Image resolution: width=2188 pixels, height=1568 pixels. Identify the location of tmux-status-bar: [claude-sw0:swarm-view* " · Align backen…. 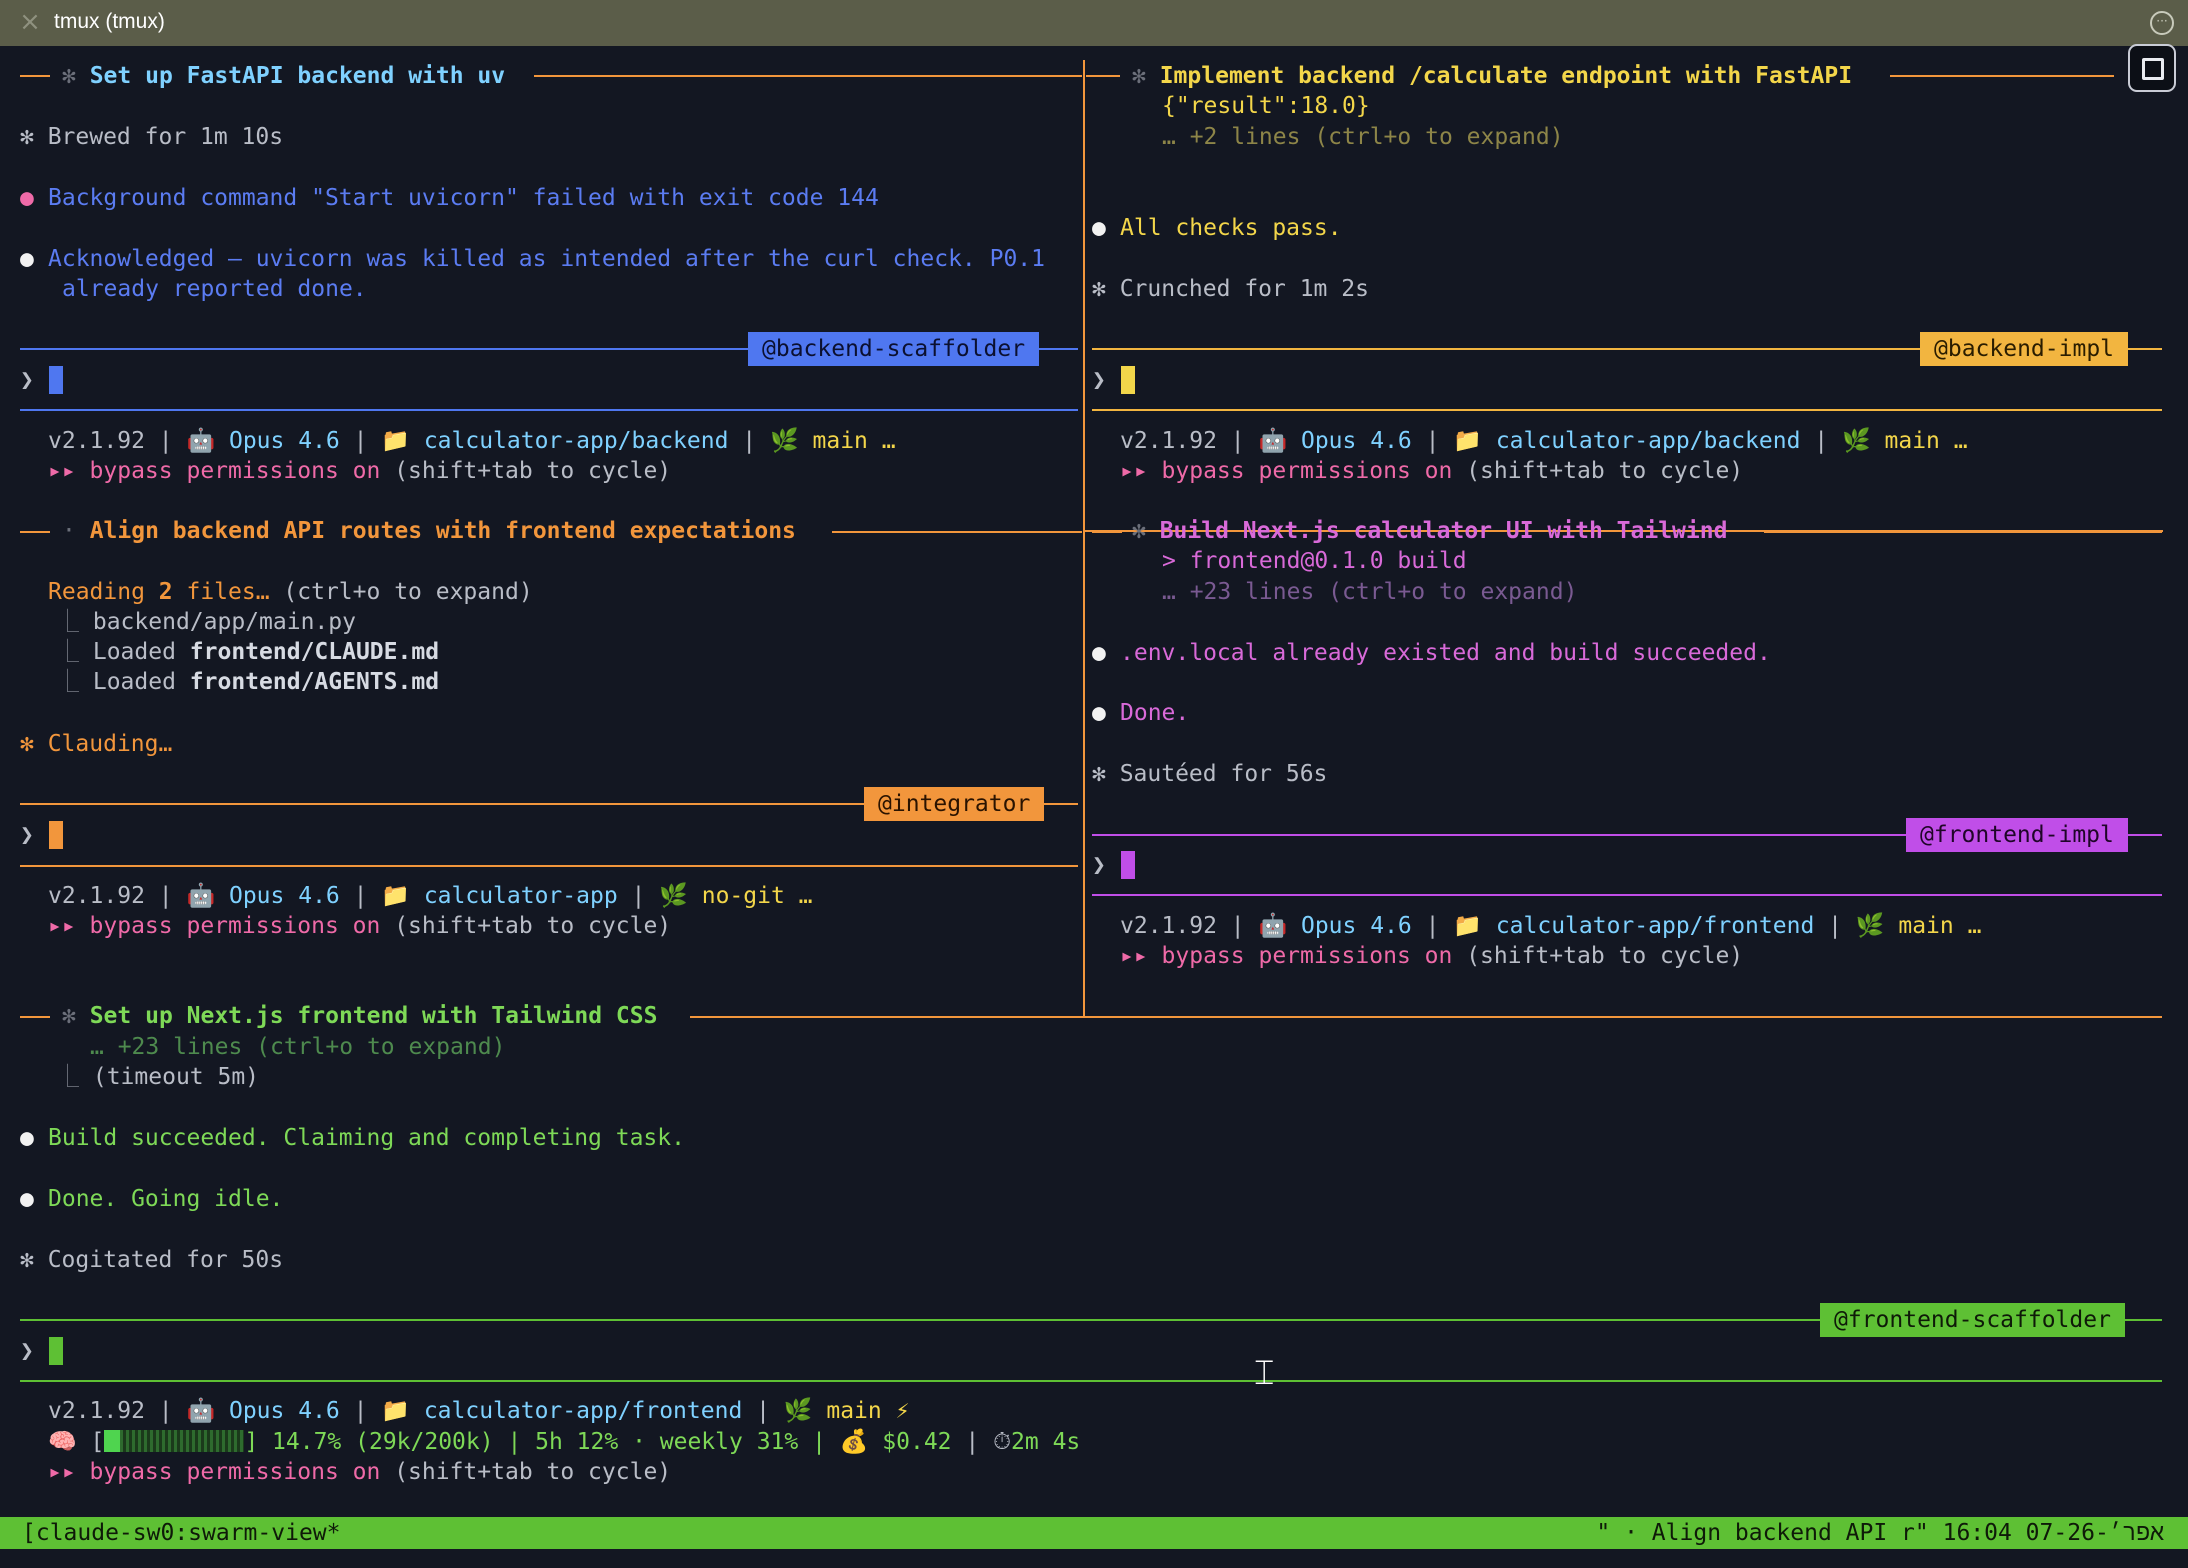
(1094, 1533).